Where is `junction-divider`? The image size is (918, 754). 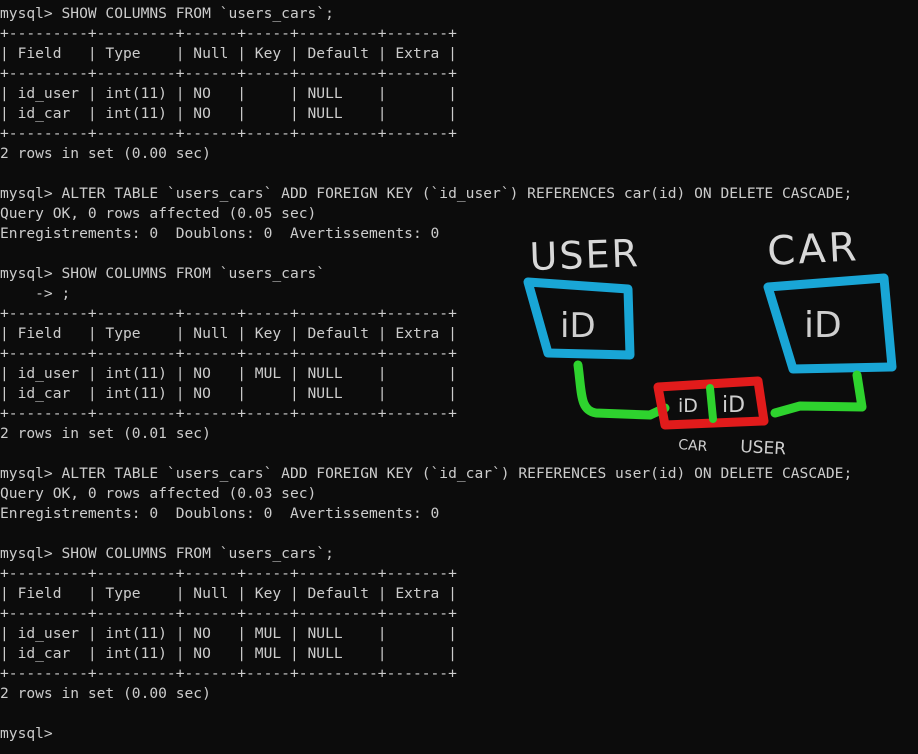
junction-divider is located at coordinates (711, 403).